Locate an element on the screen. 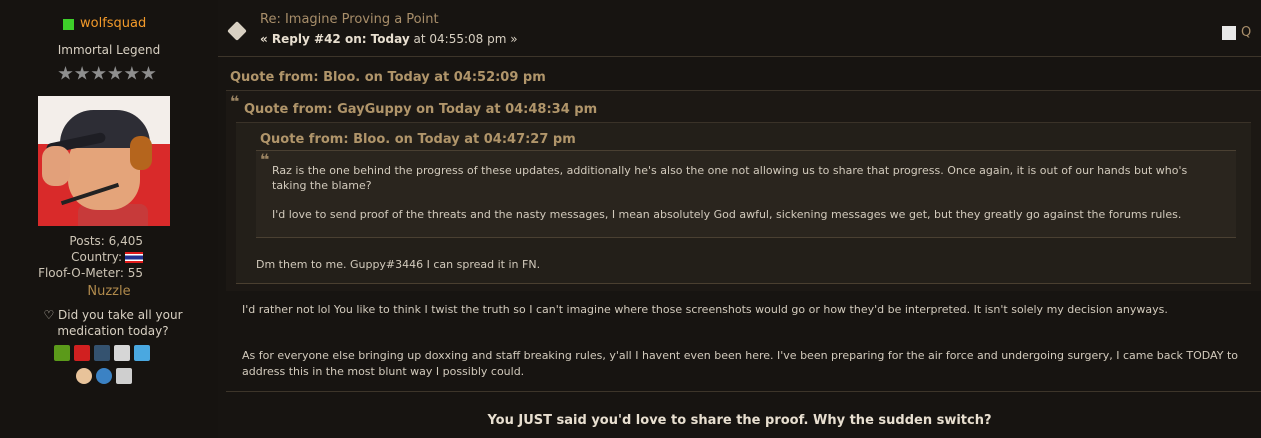 This screenshot has height=438, width=1261. reply-number: « Reply #42 on: Today is located at coordinates (335, 39).